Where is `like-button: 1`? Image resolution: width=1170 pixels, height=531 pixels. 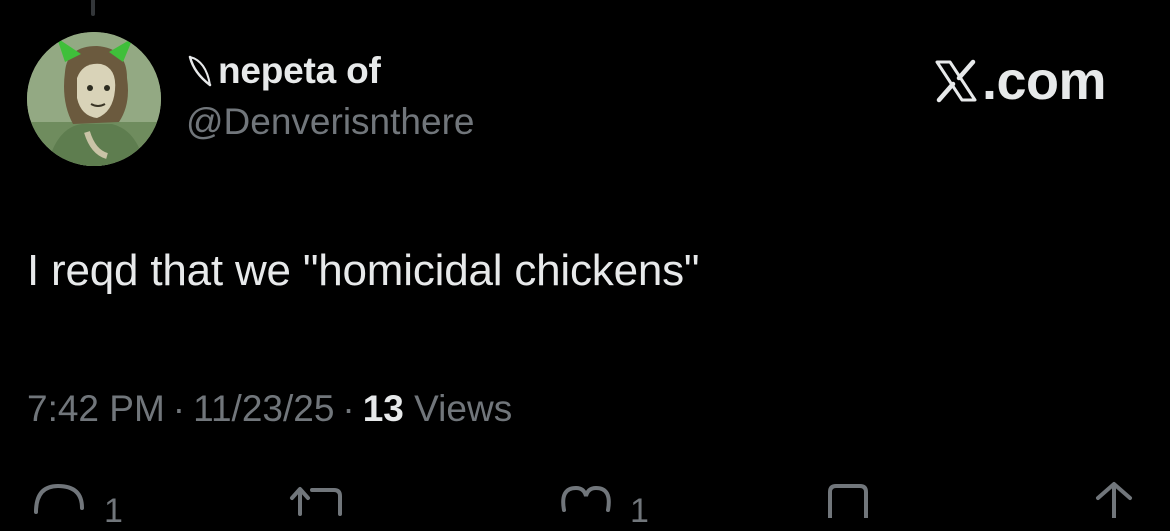 like-button: 1 is located at coordinates (602, 504).